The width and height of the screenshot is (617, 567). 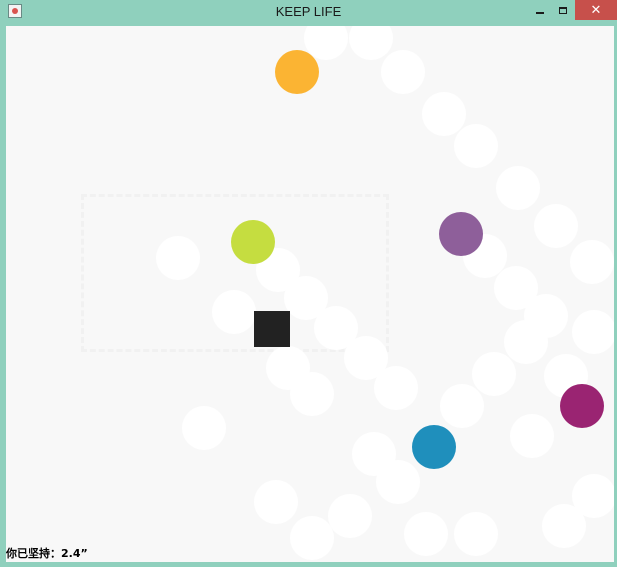 I want to click on close-icon: ✕, so click(x=596, y=10).